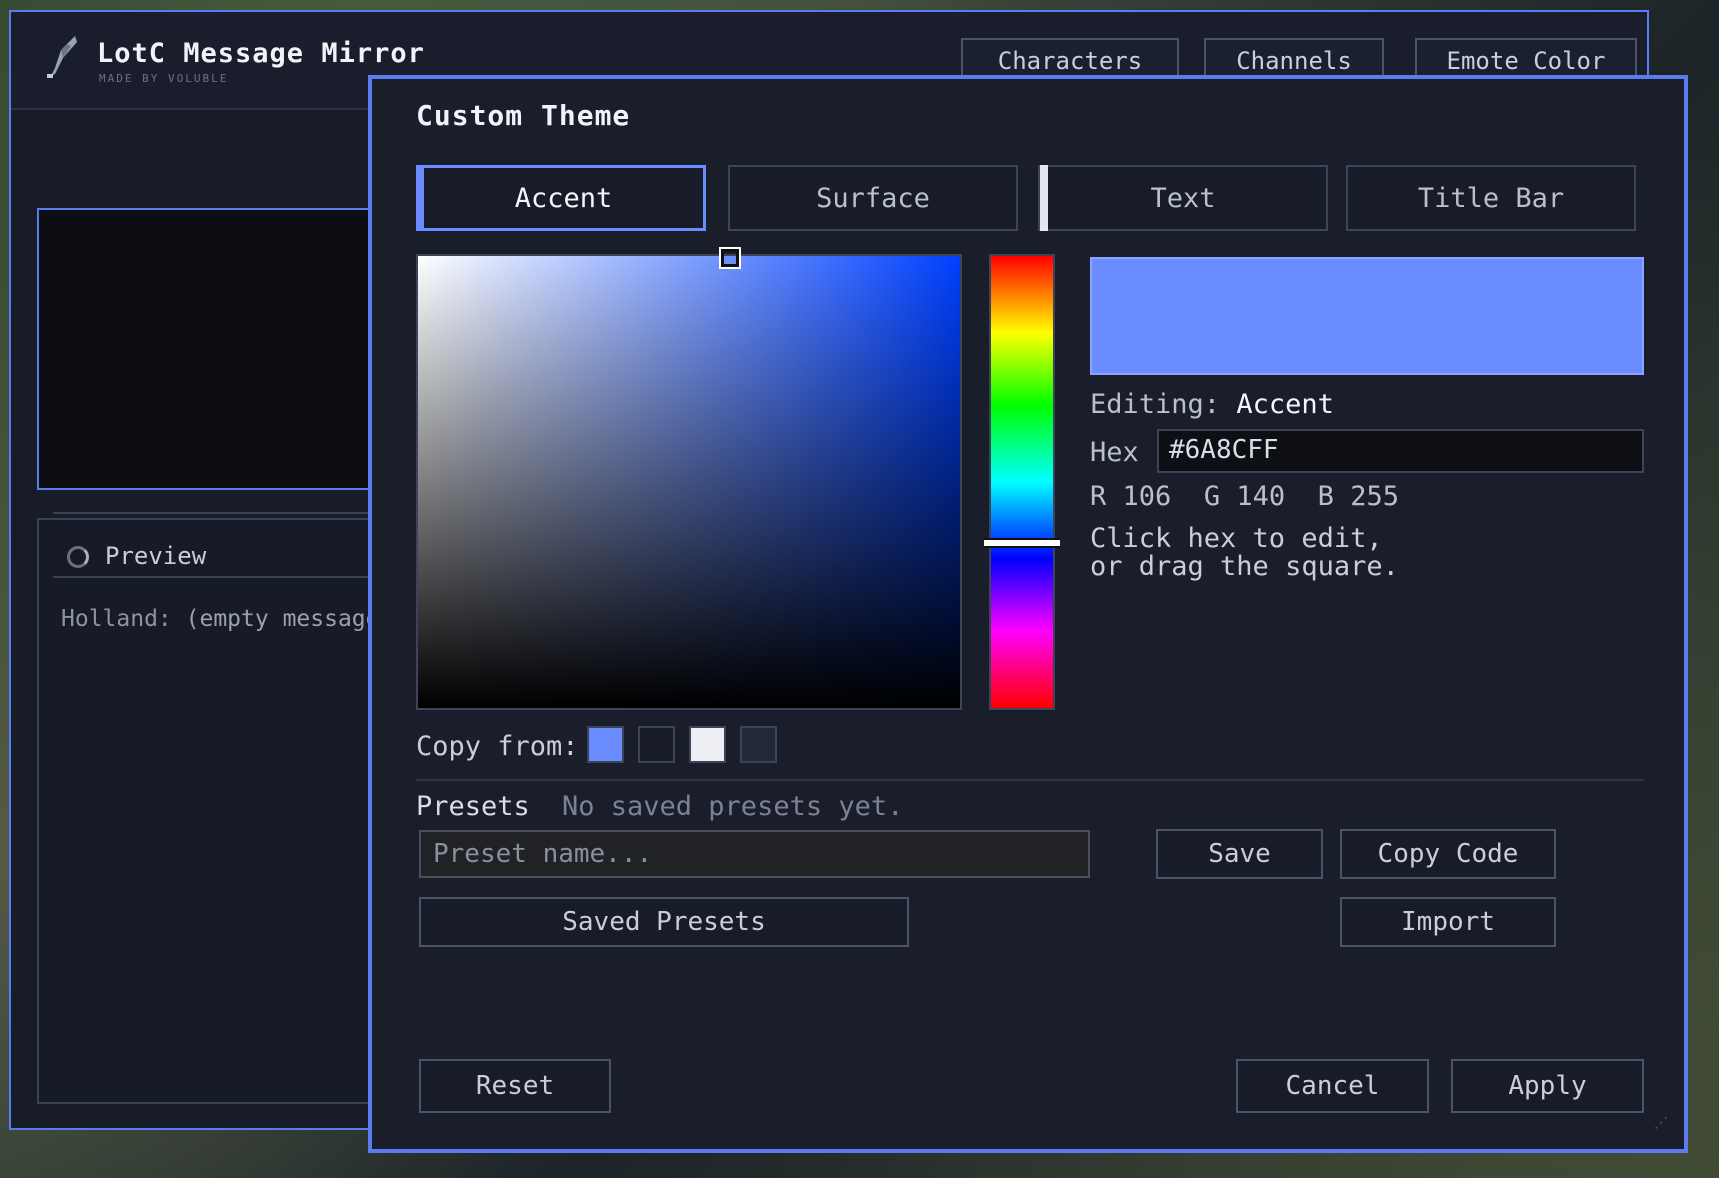 Image resolution: width=1719 pixels, height=1178 pixels. What do you see at coordinates (1098, 496) in the screenshot?
I see `r-label: R` at bounding box center [1098, 496].